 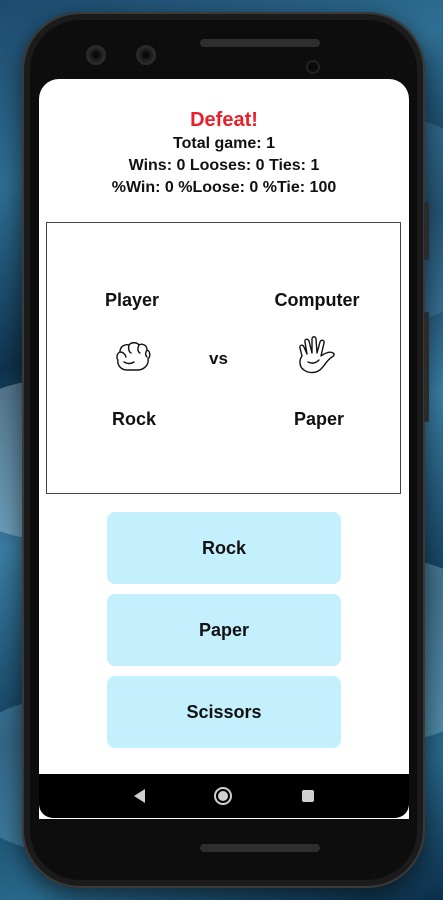 What do you see at coordinates (224, 143) in the screenshot?
I see `total-games: Total game: 1` at bounding box center [224, 143].